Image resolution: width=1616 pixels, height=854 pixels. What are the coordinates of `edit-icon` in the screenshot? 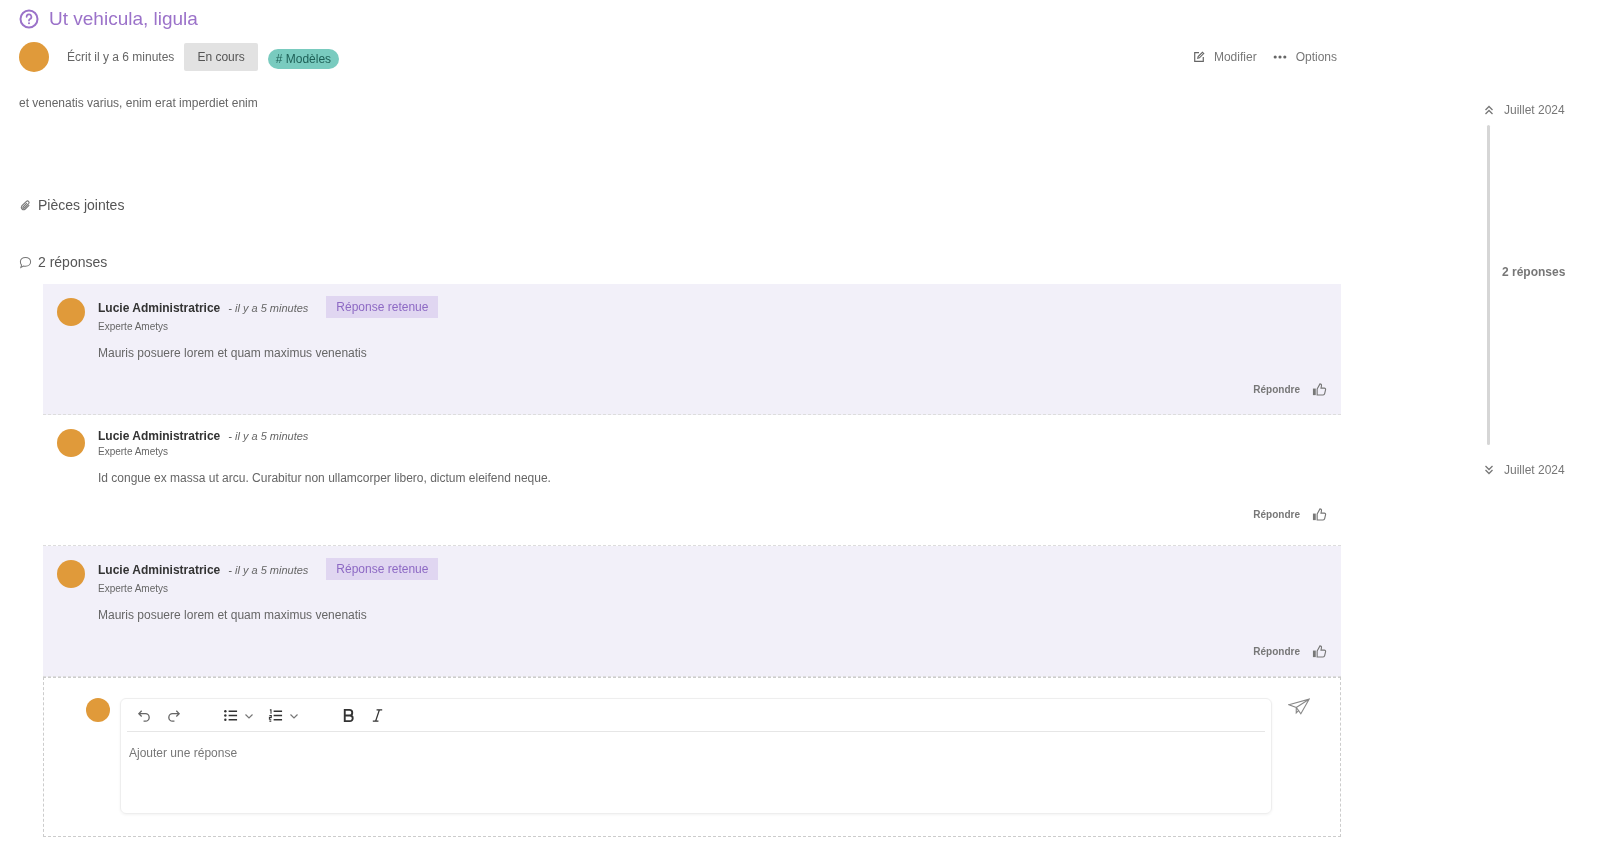 It's located at (1198, 57).